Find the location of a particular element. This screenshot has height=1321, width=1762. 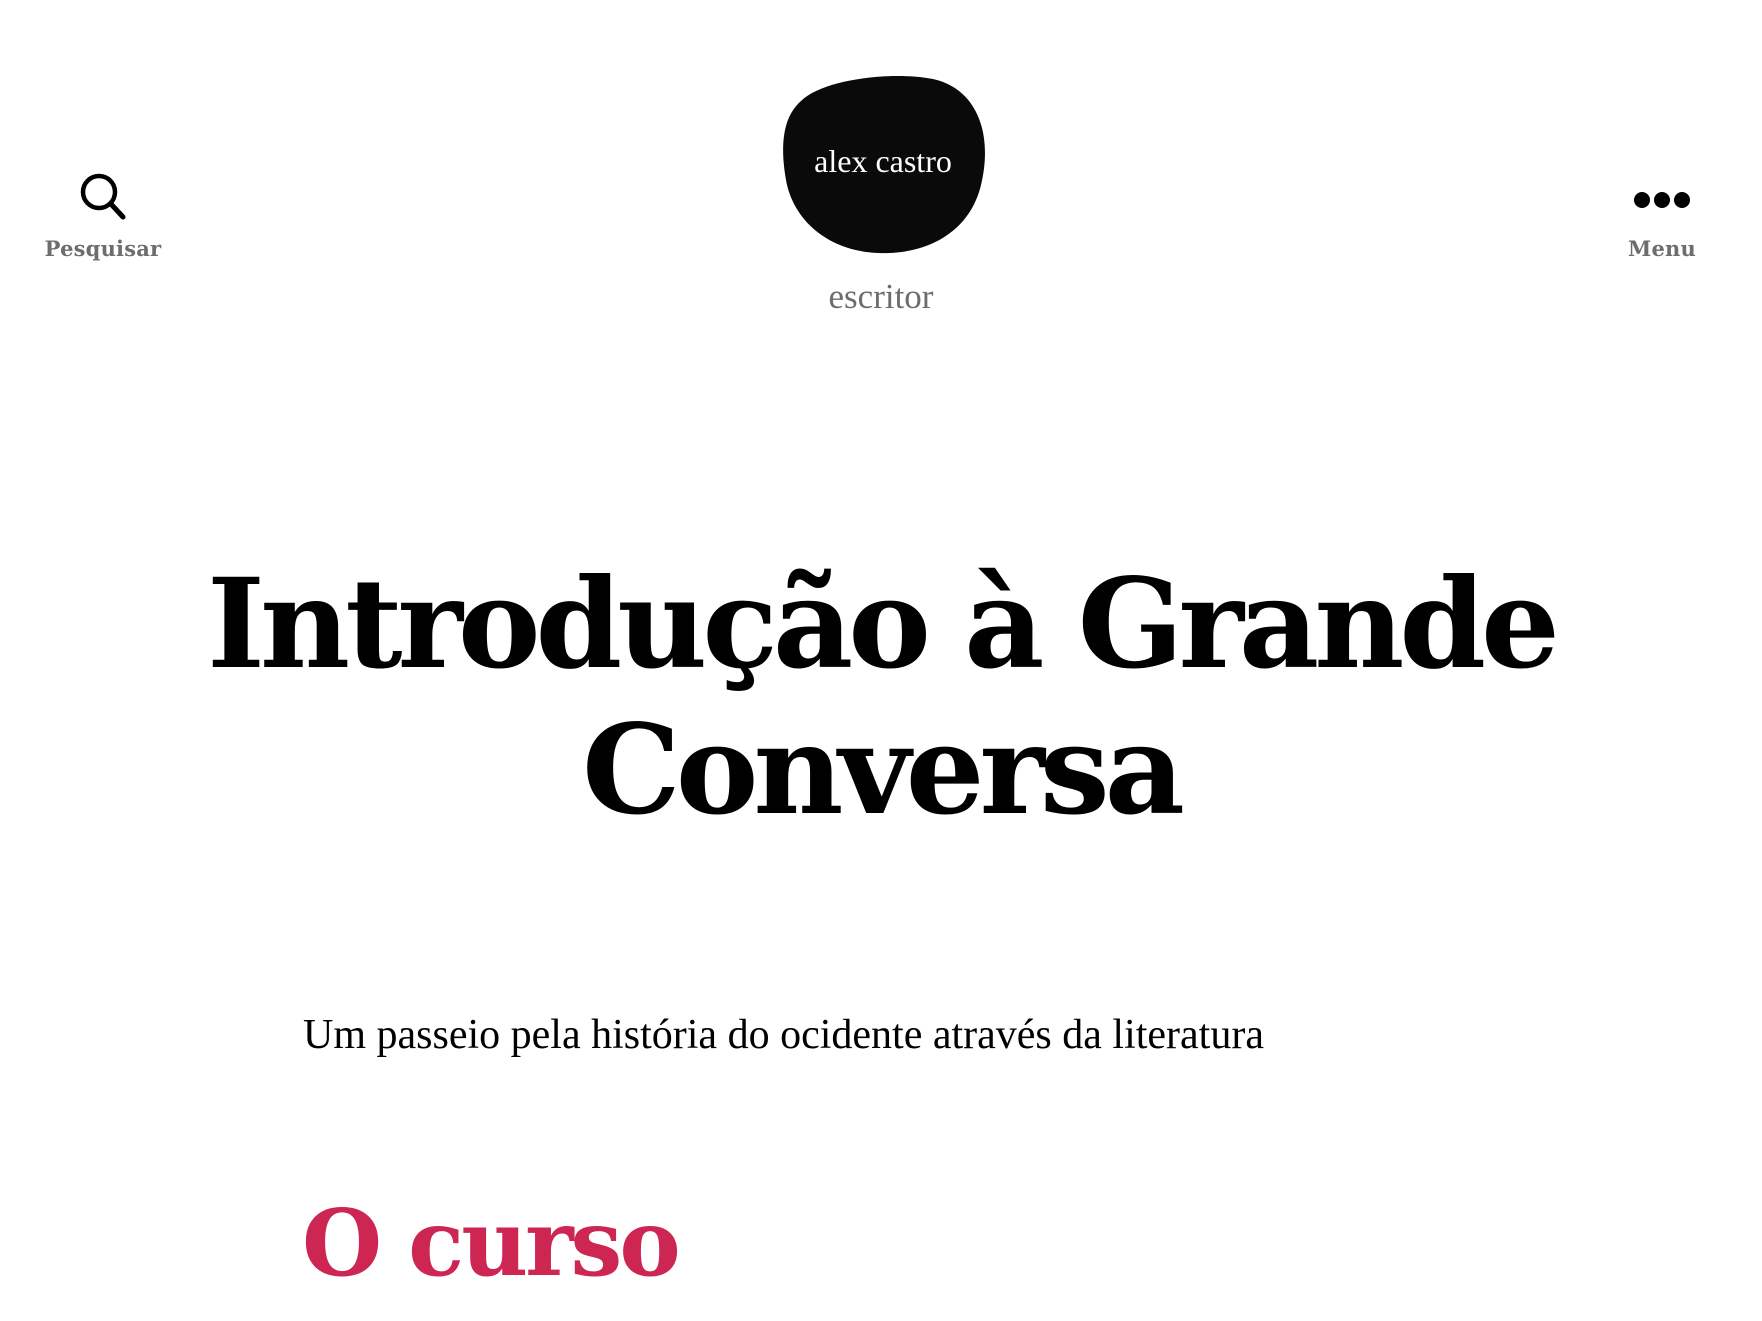

ellipsis-icon is located at coordinates (1662, 196).